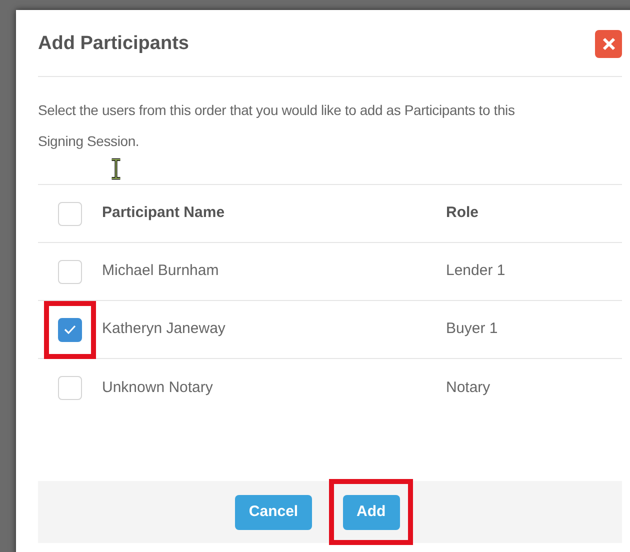  What do you see at coordinates (472, 329) in the screenshot?
I see `role-text: Buyer 1` at bounding box center [472, 329].